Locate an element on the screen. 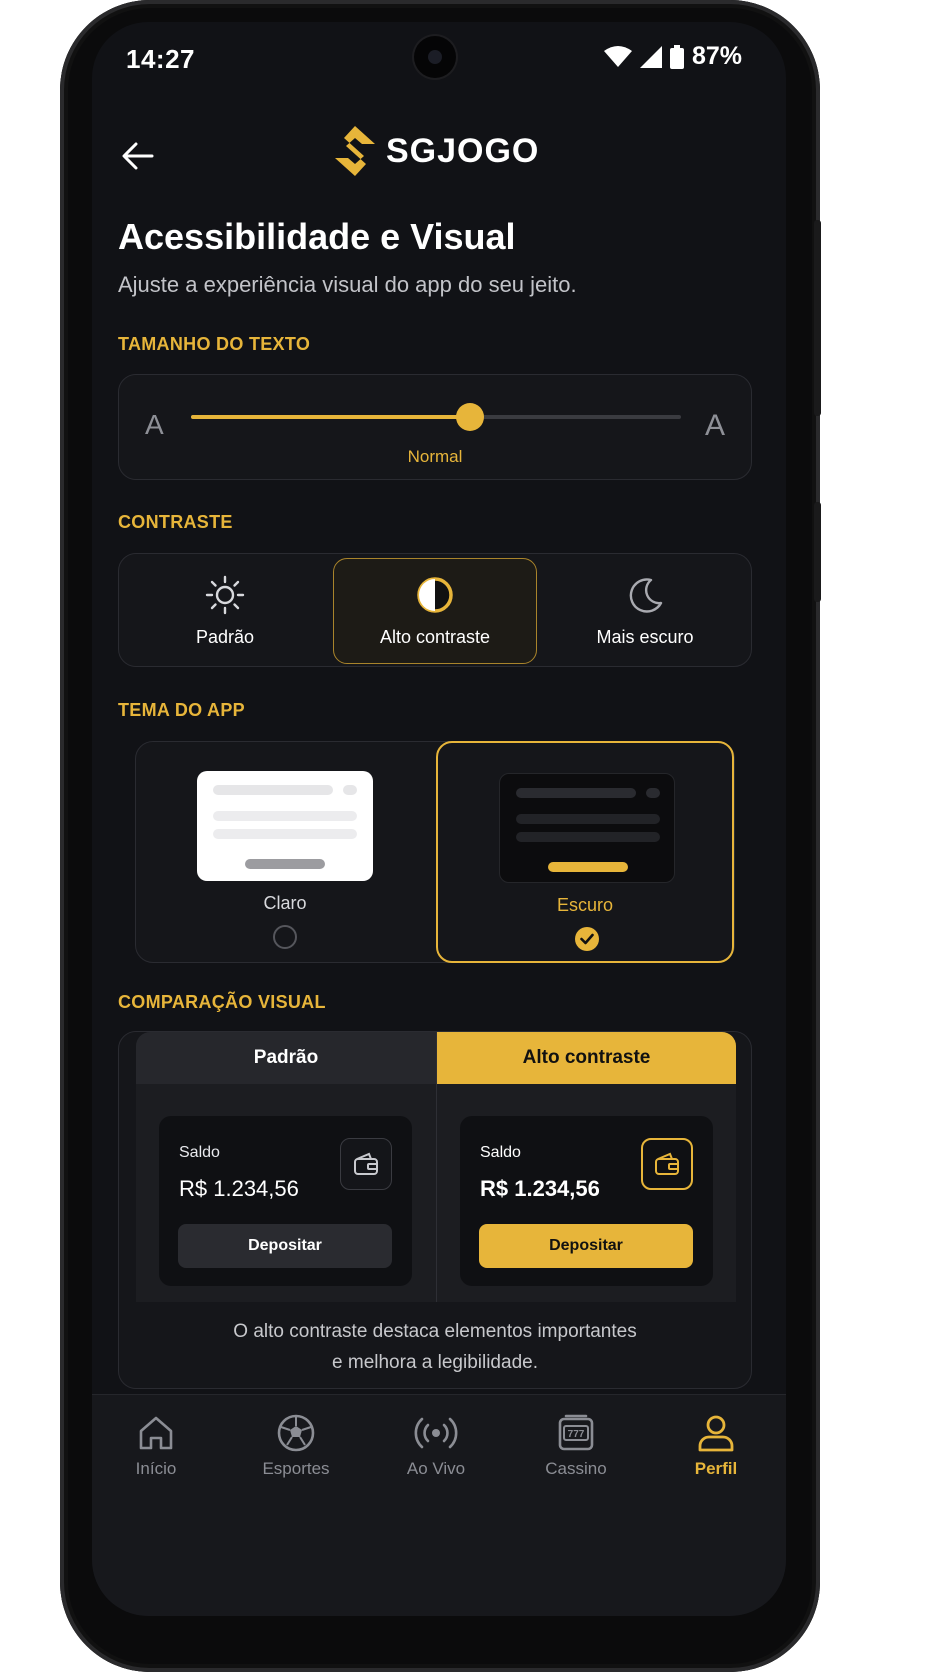 The width and height of the screenshot is (941, 1672). slider-fill is located at coordinates (331, 417).